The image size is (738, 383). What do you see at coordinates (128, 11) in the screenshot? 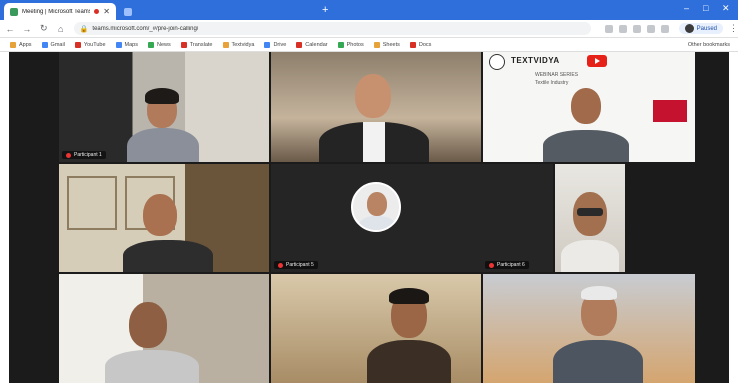
I see `tab-favicon-icon` at bounding box center [128, 11].